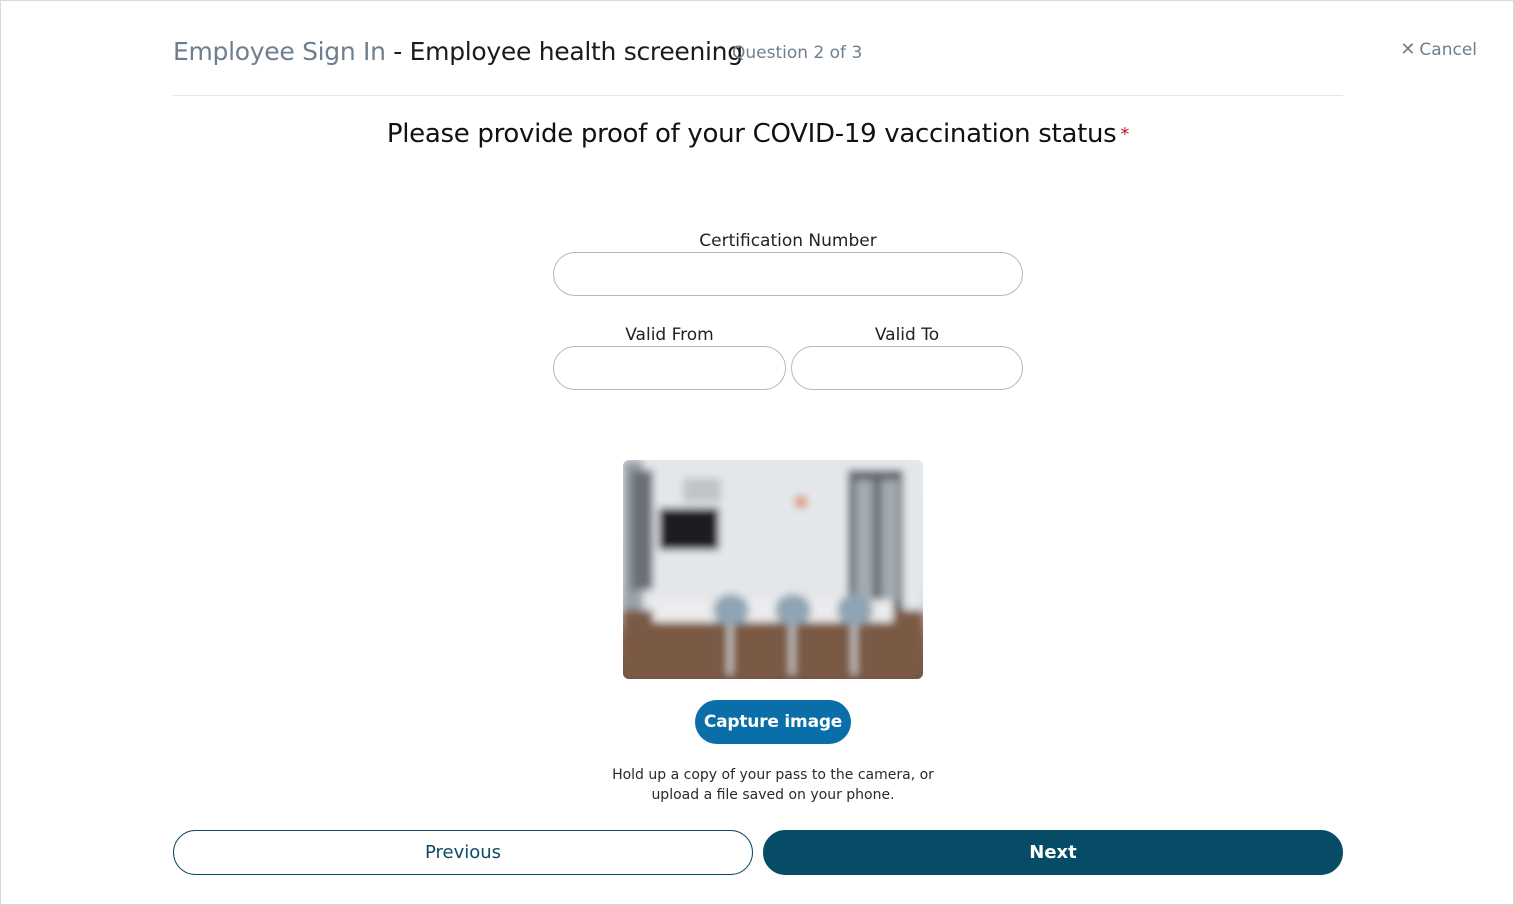 The height and width of the screenshot is (905, 1514). I want to click on cancel-label: Cancel, so click(1448, 49).